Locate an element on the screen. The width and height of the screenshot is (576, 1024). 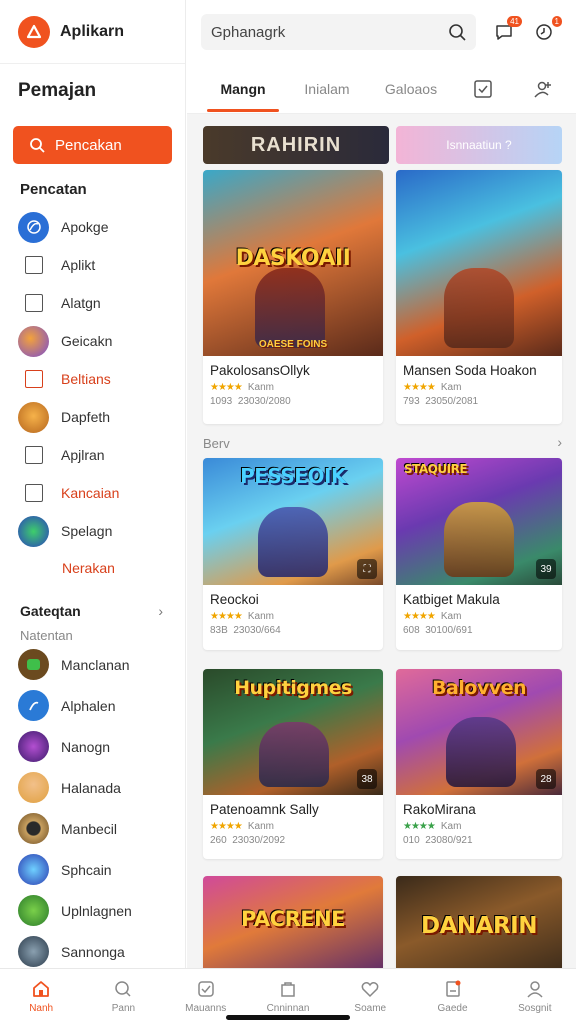
nav-home: Nanh is located at coordinates (41, 996).